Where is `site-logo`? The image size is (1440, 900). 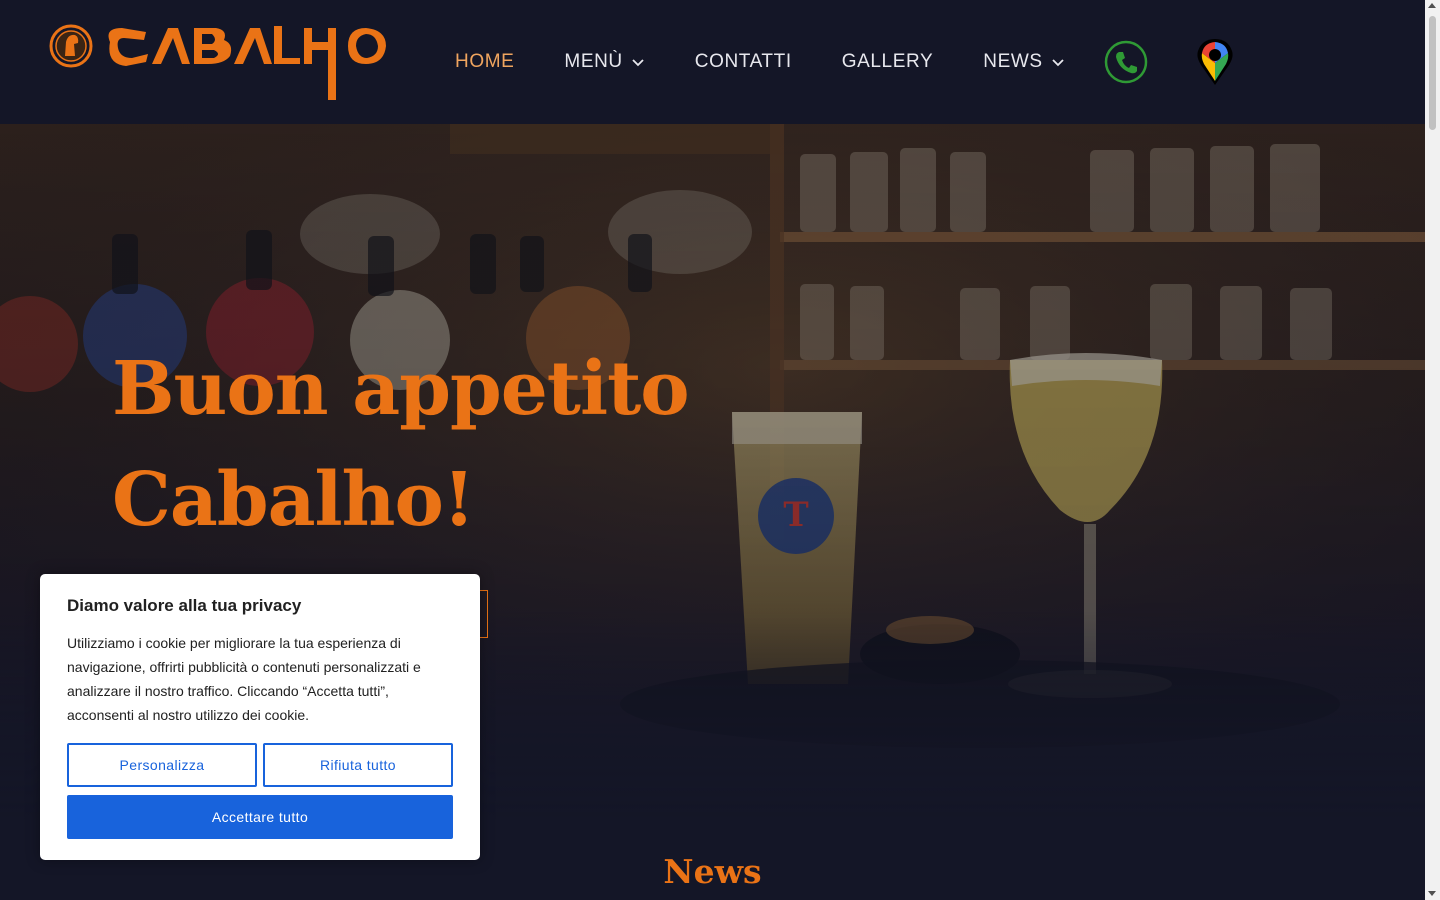
site-logo is located at coordinates (219, 62).